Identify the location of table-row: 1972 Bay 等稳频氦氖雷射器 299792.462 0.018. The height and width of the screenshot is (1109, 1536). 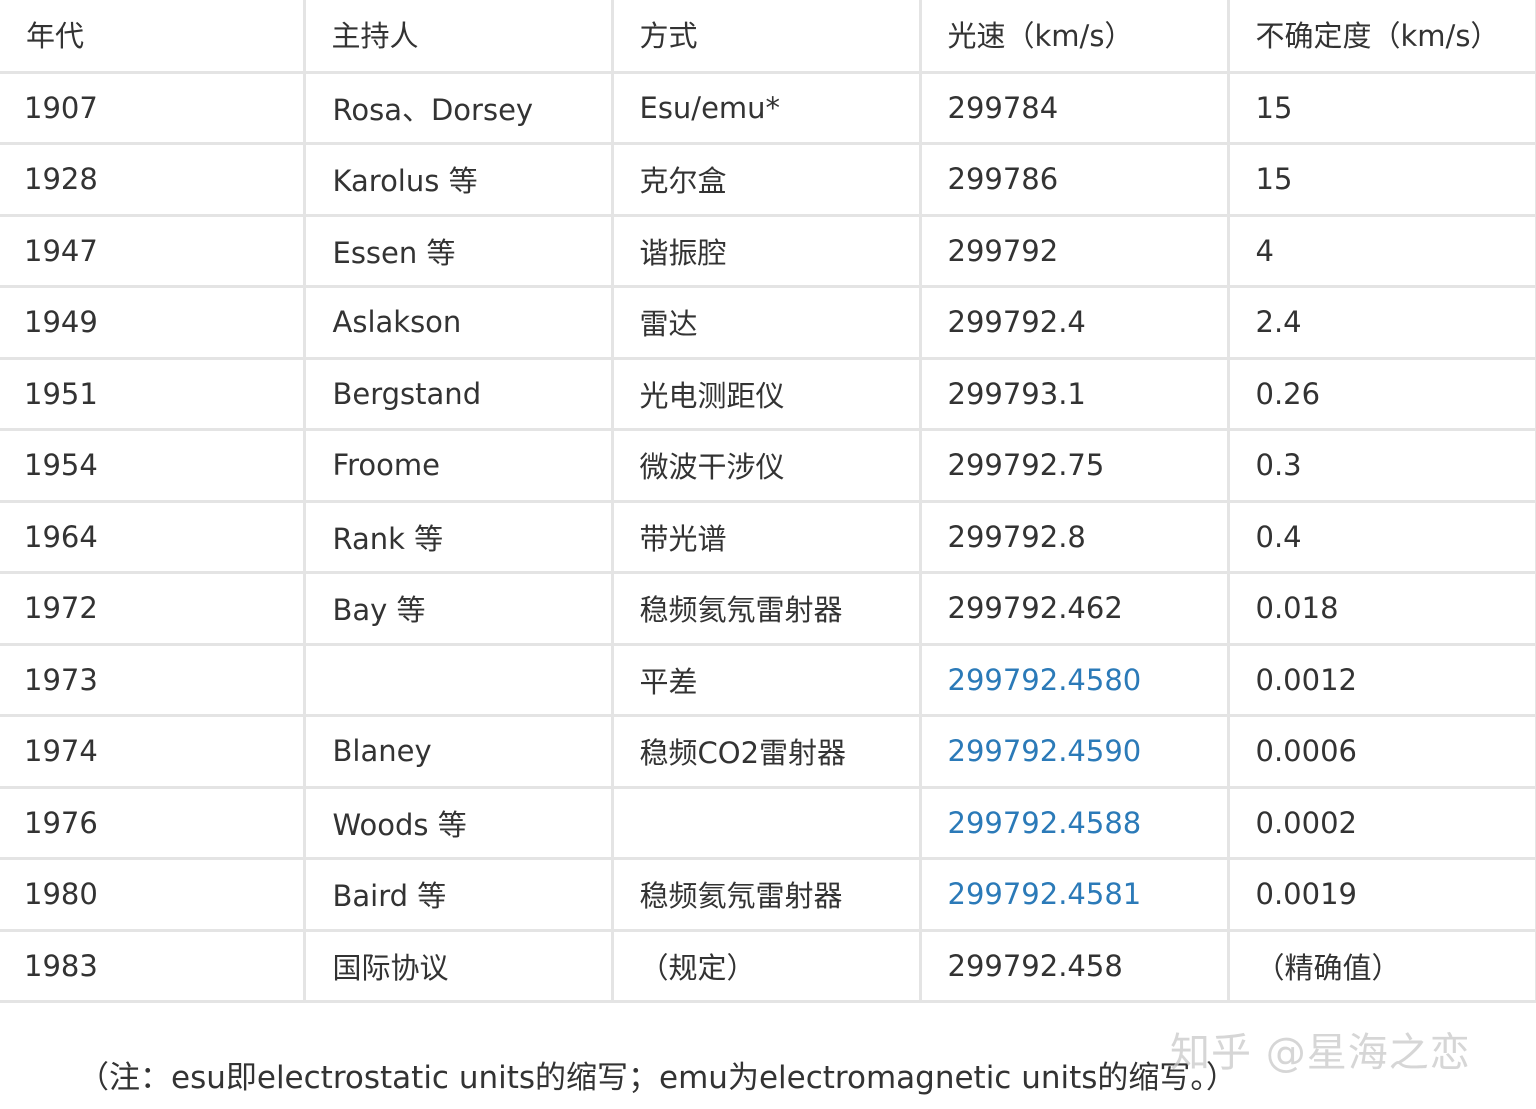
(768, 609).